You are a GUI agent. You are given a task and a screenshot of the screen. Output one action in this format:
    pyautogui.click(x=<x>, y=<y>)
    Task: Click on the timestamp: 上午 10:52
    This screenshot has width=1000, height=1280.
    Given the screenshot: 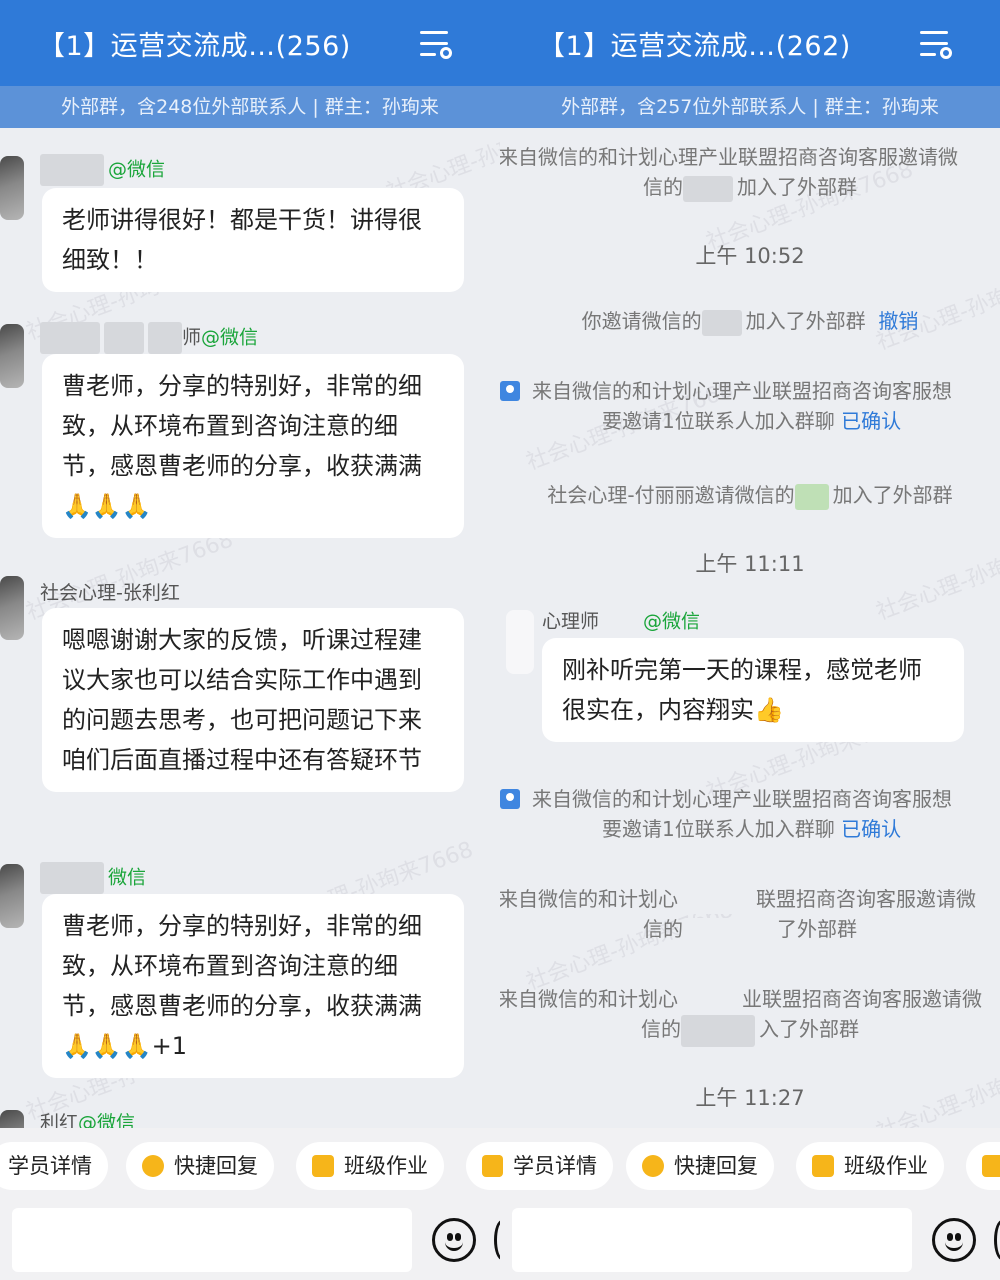 What is the action you would take?
    pyautogui.click(x=750, y=256)
    